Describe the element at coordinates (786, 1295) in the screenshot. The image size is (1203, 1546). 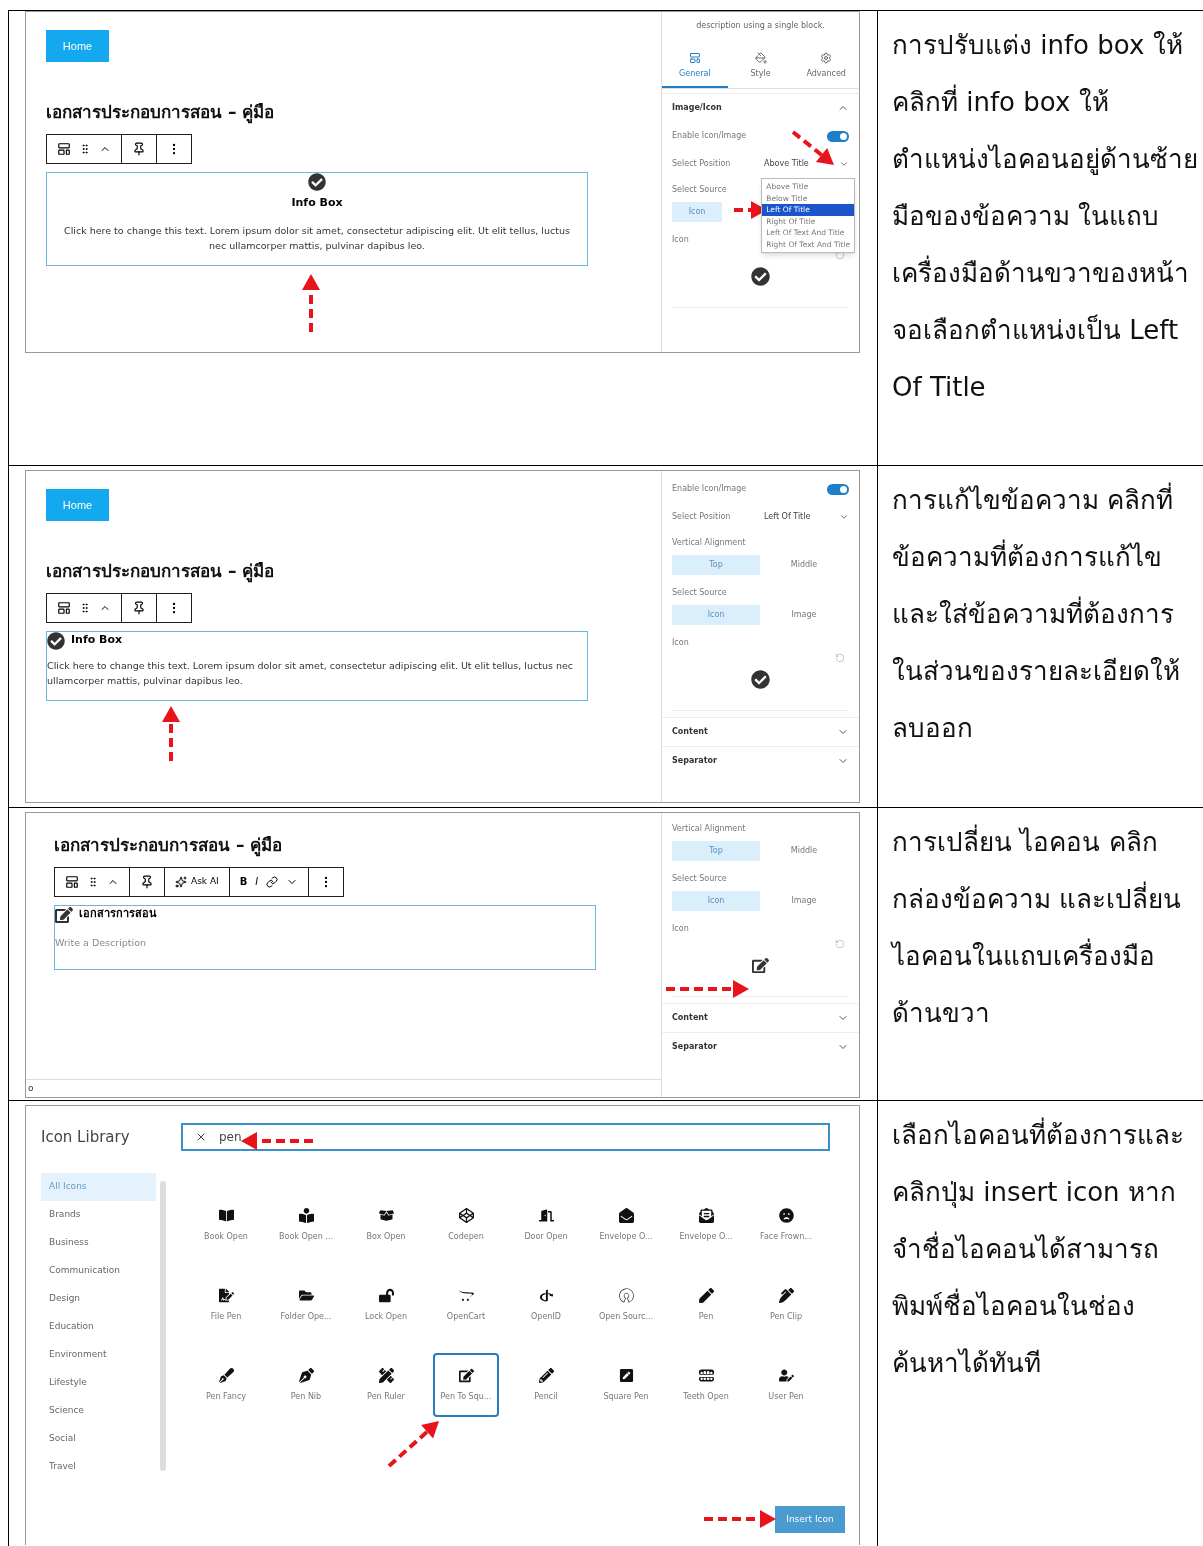
I see `pen-icon` at that location.